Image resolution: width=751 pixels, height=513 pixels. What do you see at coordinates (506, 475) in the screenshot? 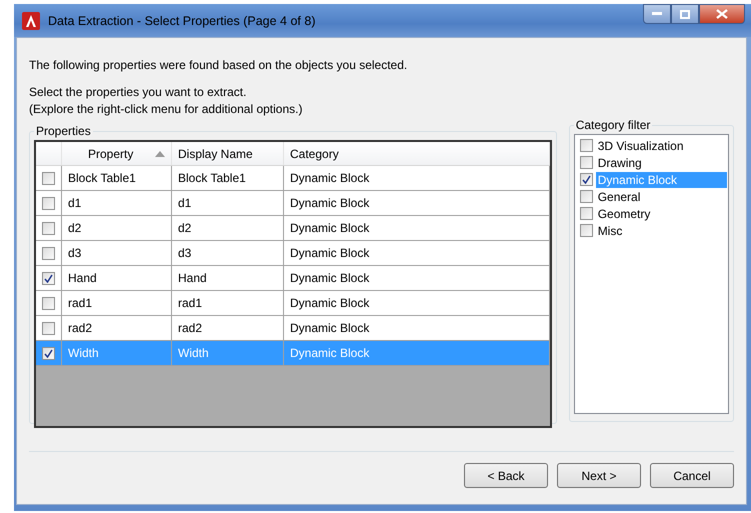
I see `dialog-button: < Back` at bounding box center [506, 475].